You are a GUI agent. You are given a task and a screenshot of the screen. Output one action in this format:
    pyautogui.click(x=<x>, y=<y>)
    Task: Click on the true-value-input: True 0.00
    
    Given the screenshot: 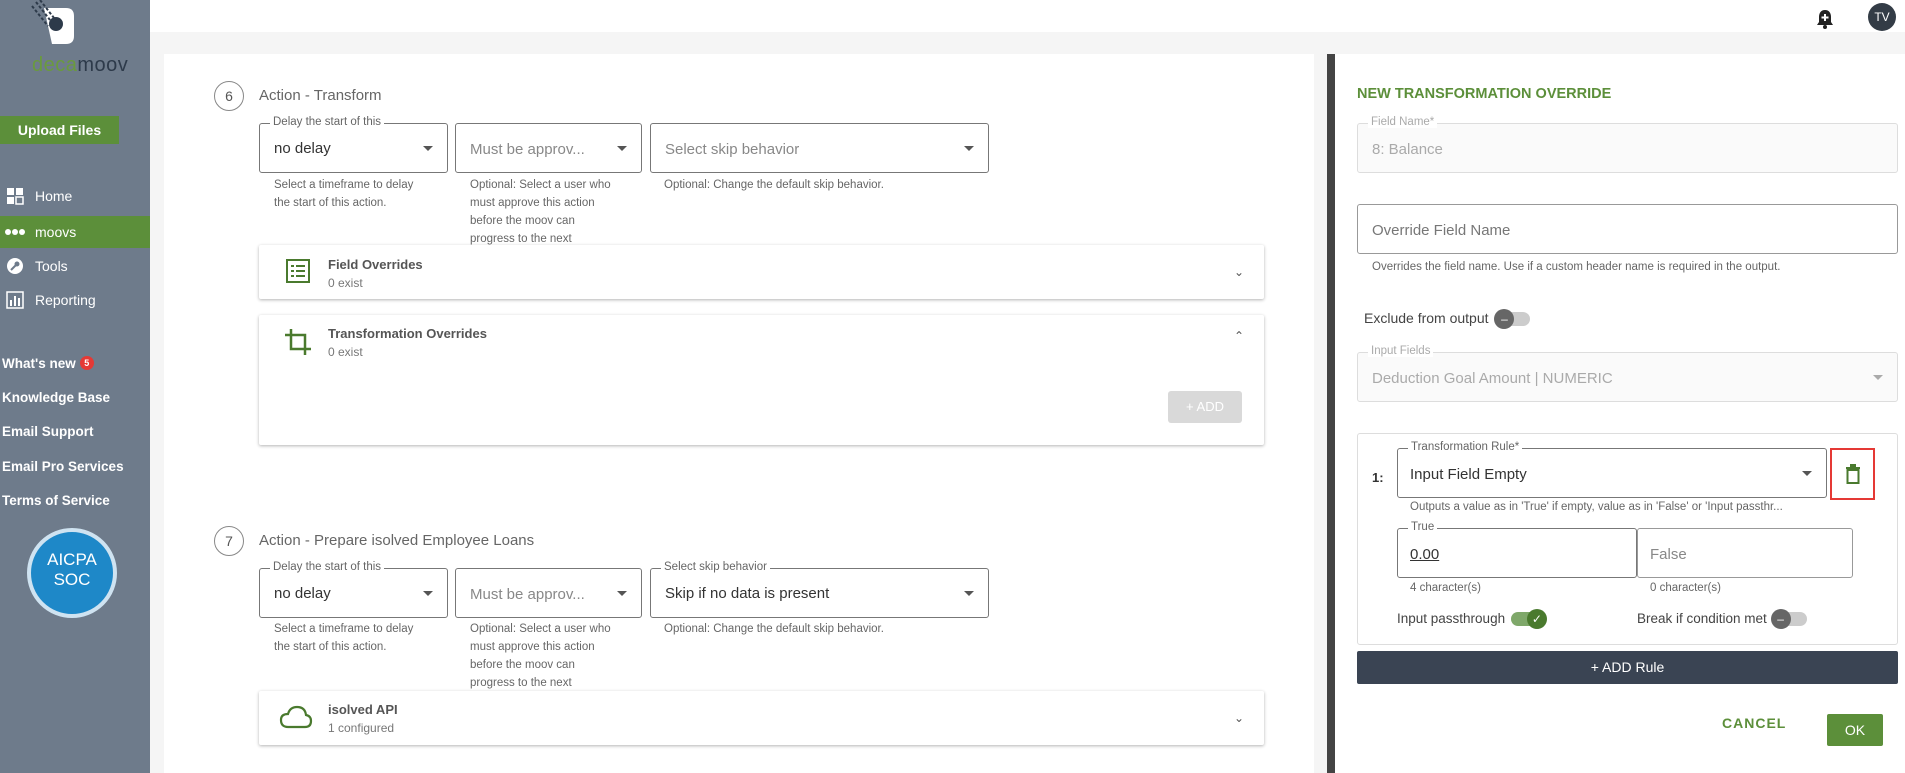 What is the action you would take?
    pyautogui.click(x=1517, y=549)
    